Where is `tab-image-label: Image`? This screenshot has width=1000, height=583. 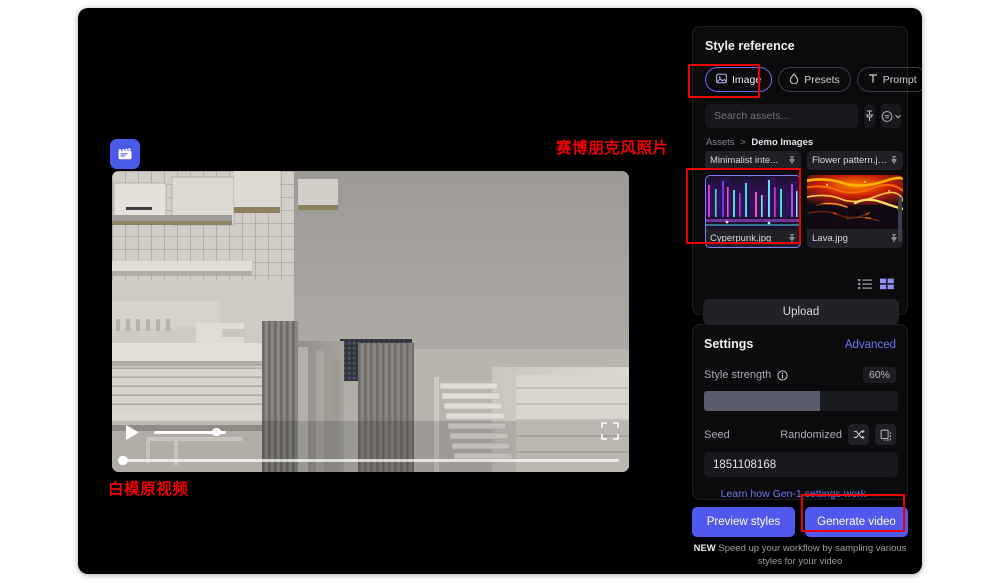 tab-image-label: Image is located at coordinates (747, 79).